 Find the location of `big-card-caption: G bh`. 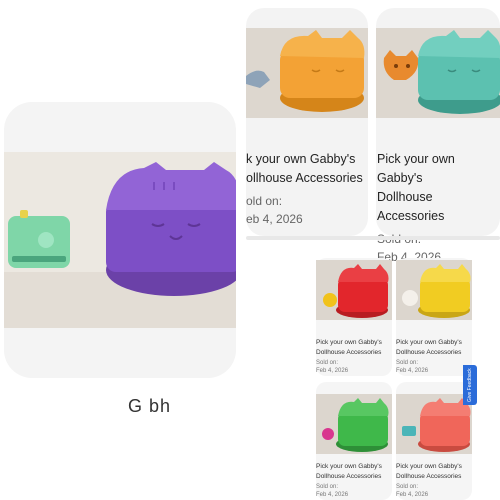

big-card-caption: G bh is located at coordinates (150, 406).